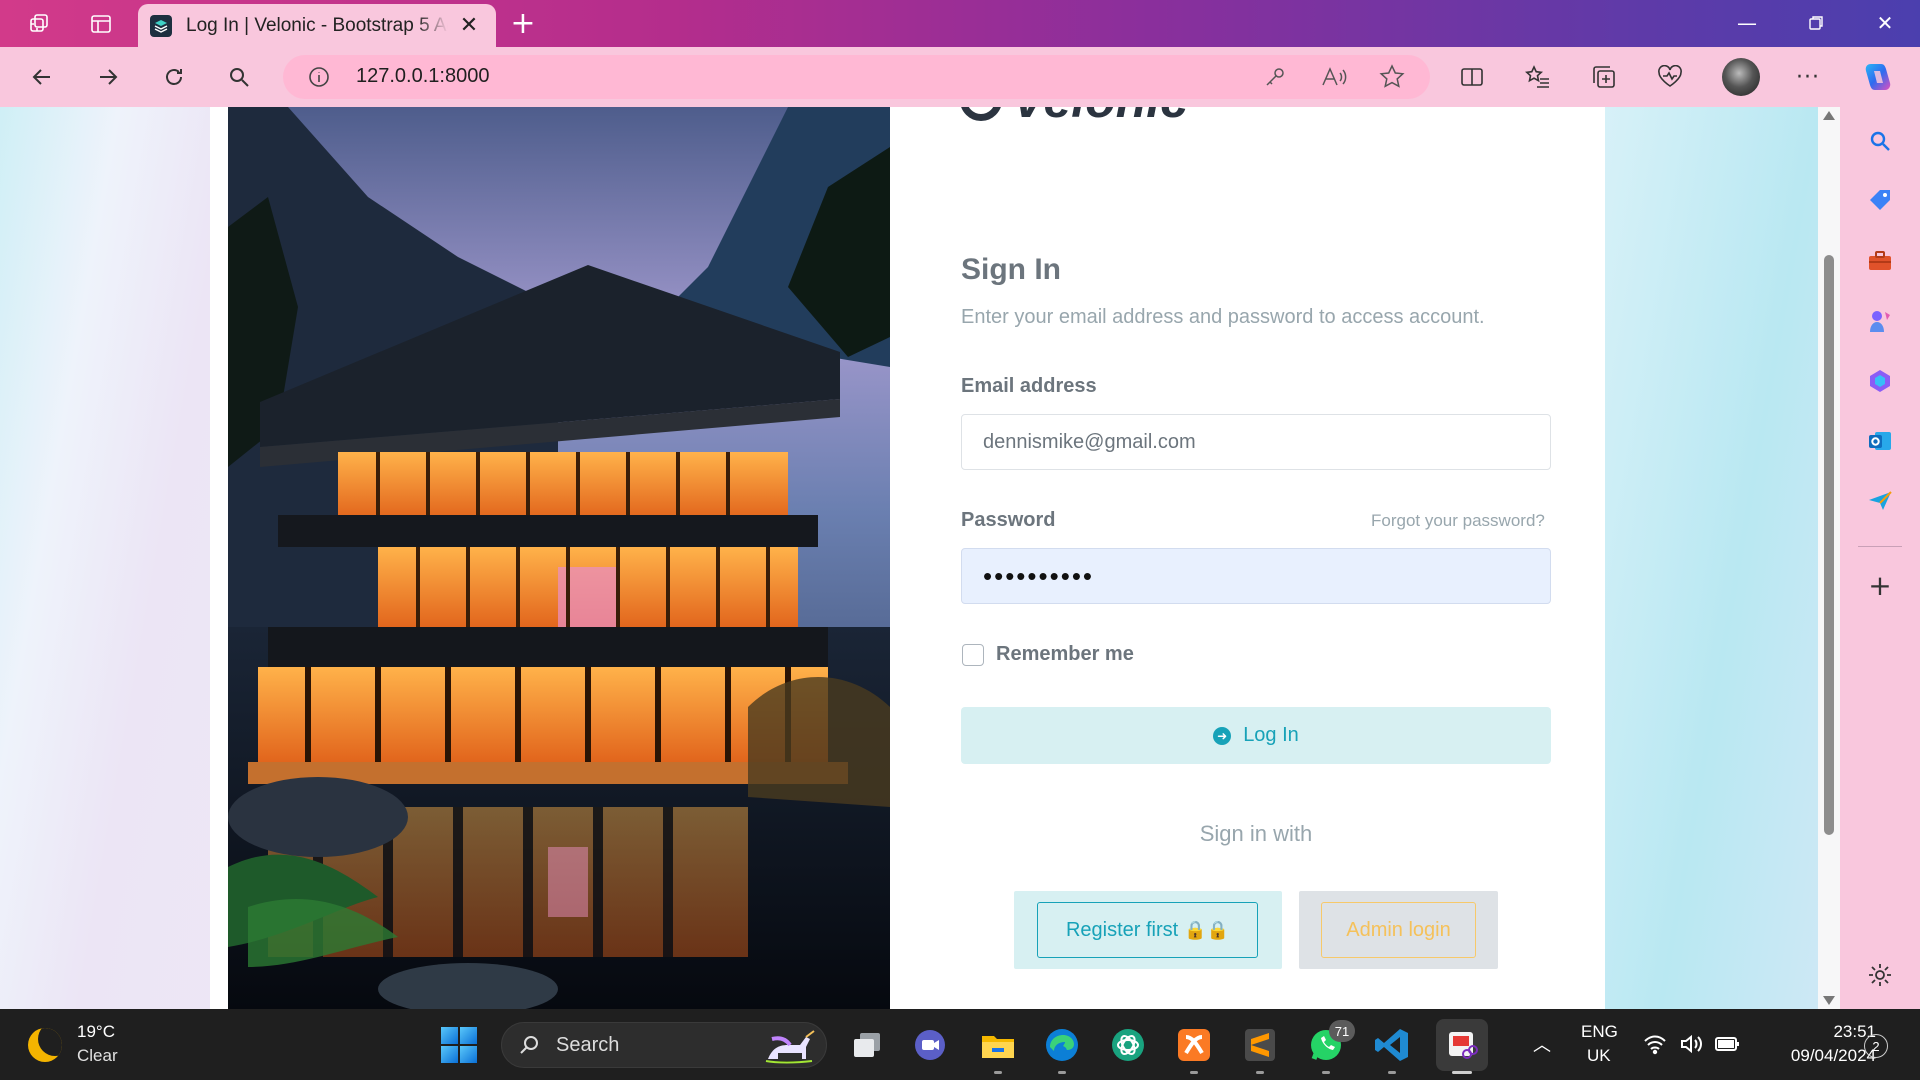  What do you see at coordinates (1256, 576) in the screenshot?
I see `password-field: ••••••••••` at bounding box center [1256, 576].